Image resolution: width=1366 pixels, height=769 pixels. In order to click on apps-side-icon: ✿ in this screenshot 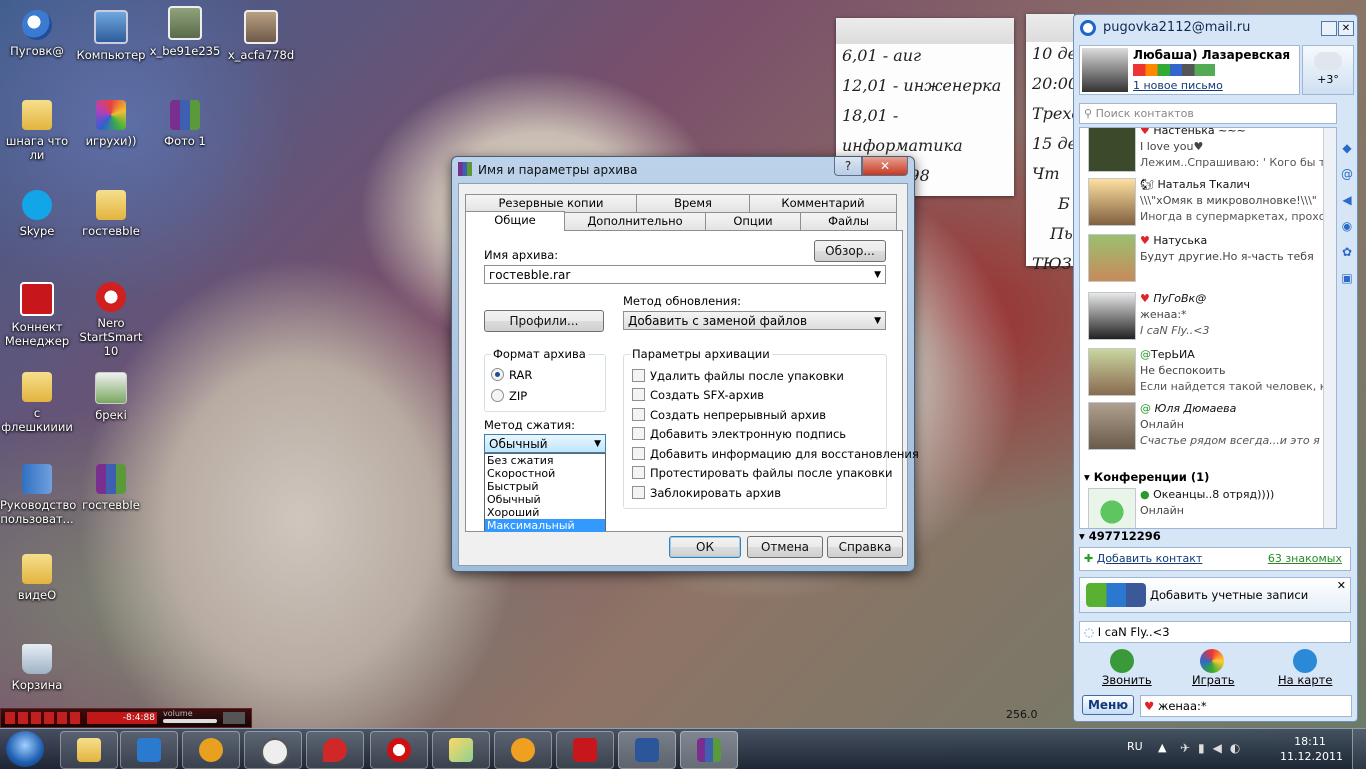, I will do `click(1347, 252)`.